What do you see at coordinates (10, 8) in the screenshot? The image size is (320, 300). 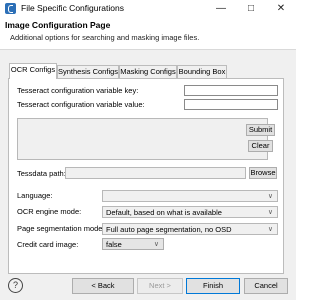 I see `app-icon` at bounding box center [10, 8].